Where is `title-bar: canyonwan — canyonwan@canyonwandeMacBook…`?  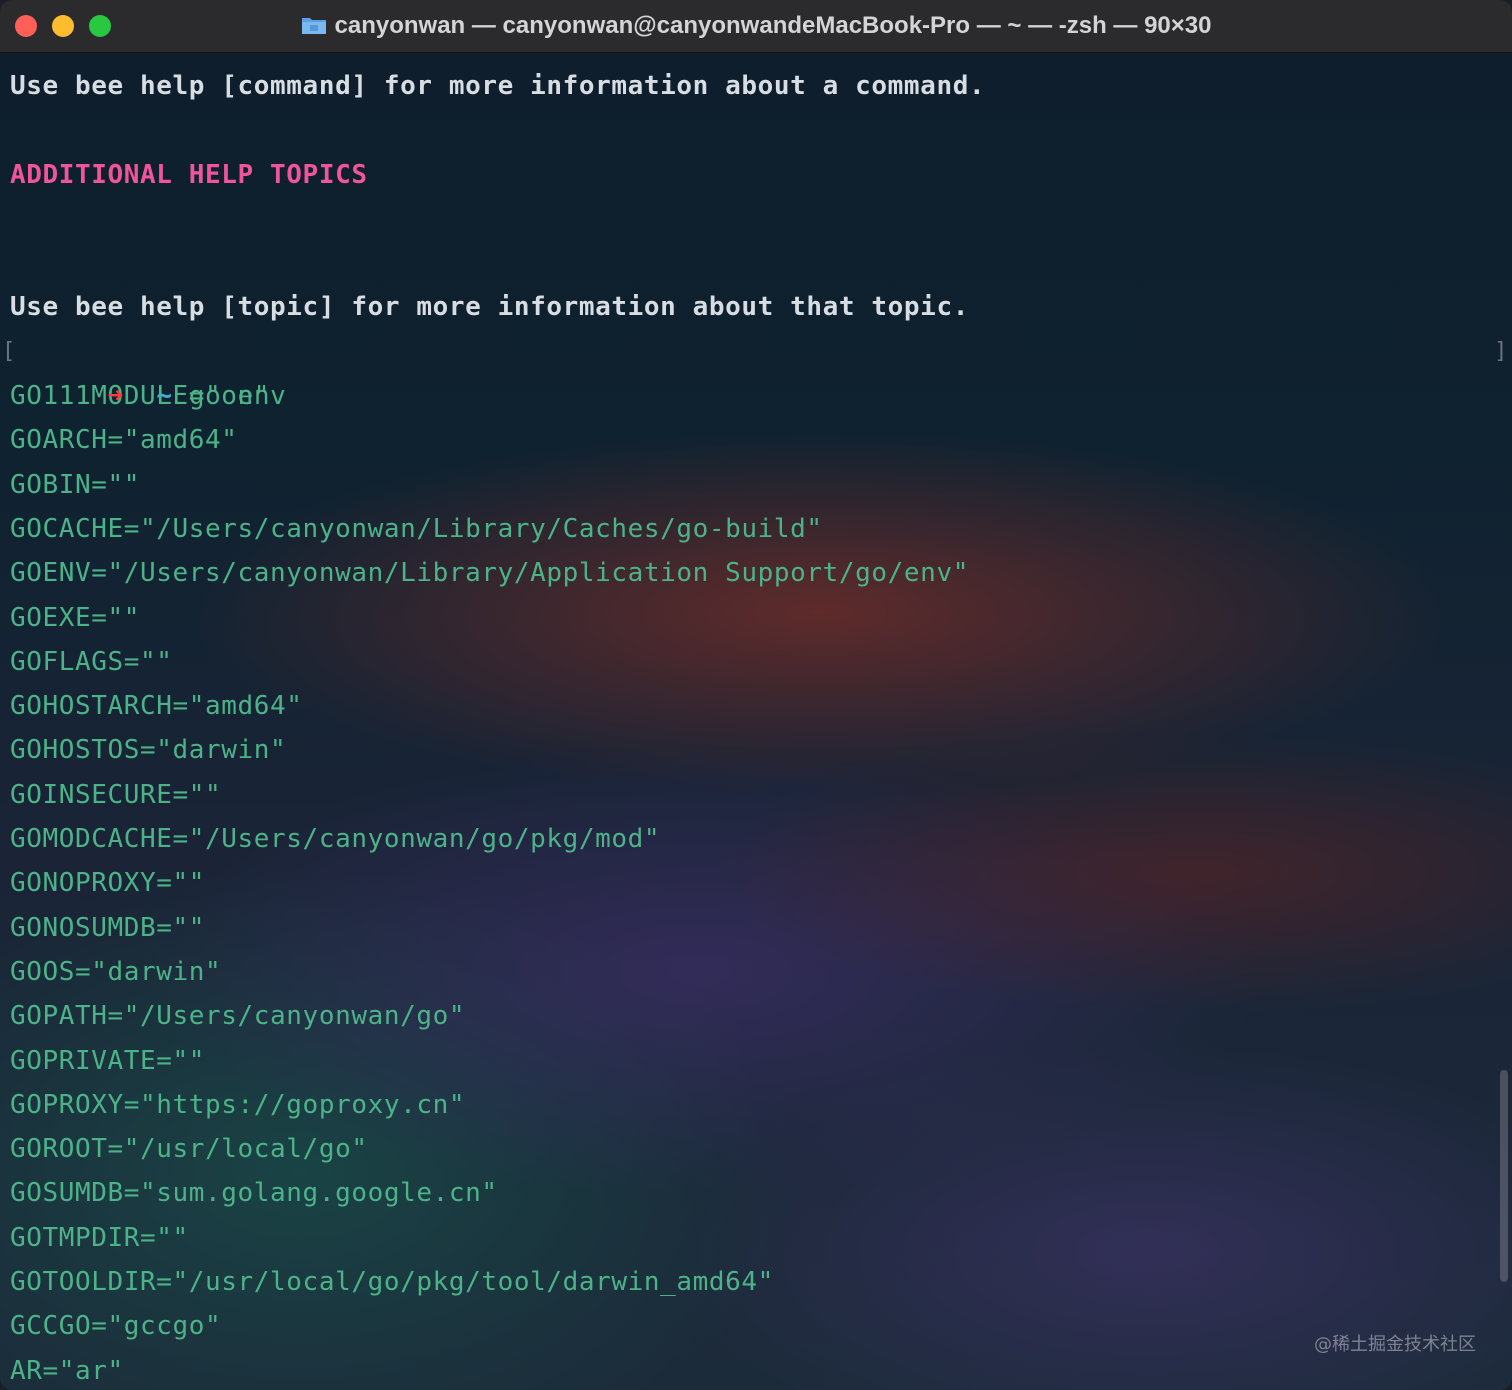 title-bar: canyonwan — canyonwan@canyonwandeMacBook… is located at coordinates (756, 26).